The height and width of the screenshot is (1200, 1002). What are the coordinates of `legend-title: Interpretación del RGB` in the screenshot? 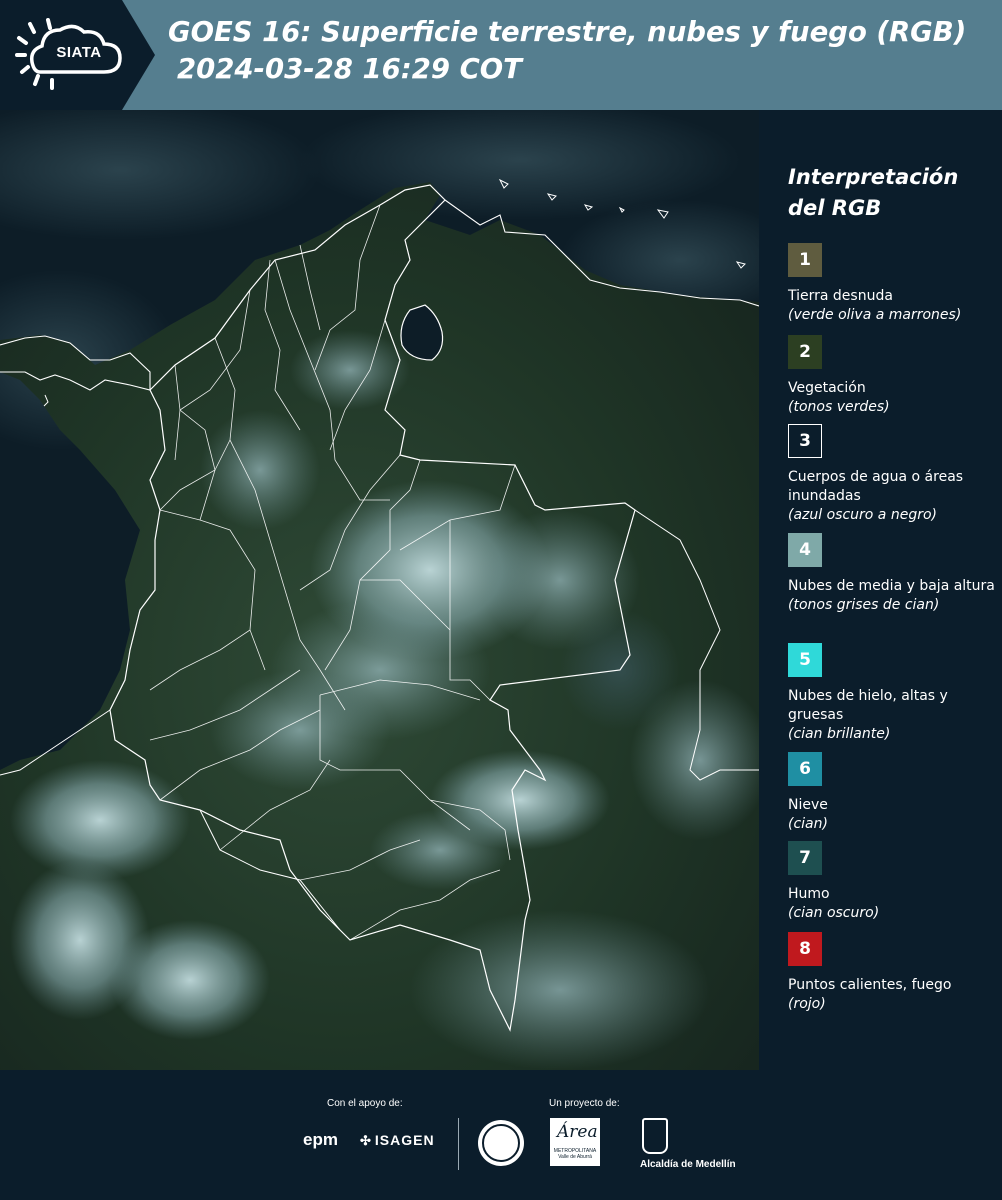 It's located at (873, 192).